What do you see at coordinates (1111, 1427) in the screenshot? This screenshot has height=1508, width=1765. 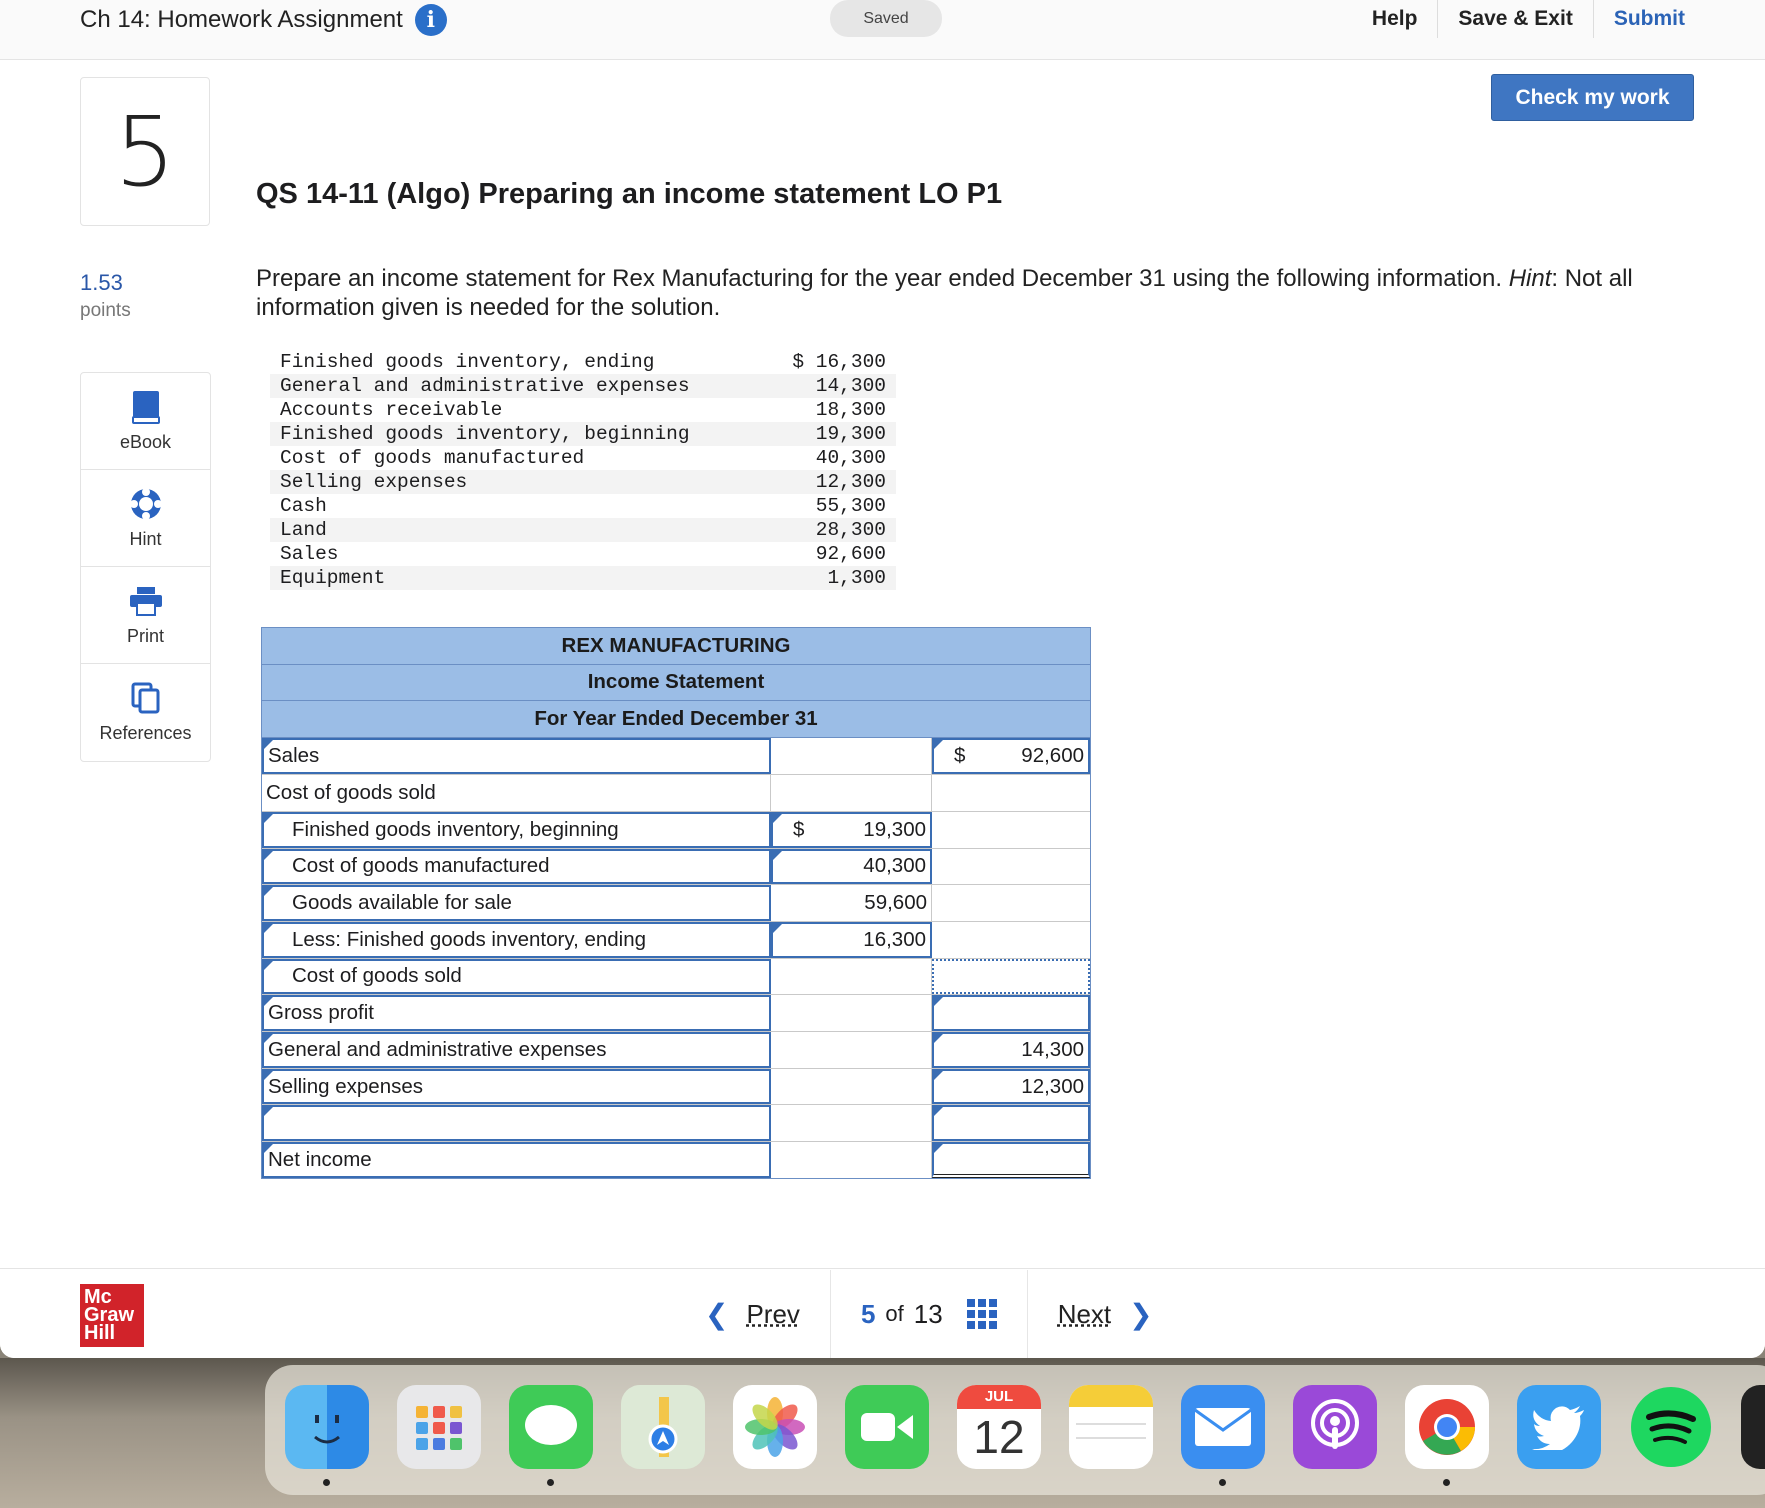 I see `notes-icon` at bounding box center [1111, 1427].